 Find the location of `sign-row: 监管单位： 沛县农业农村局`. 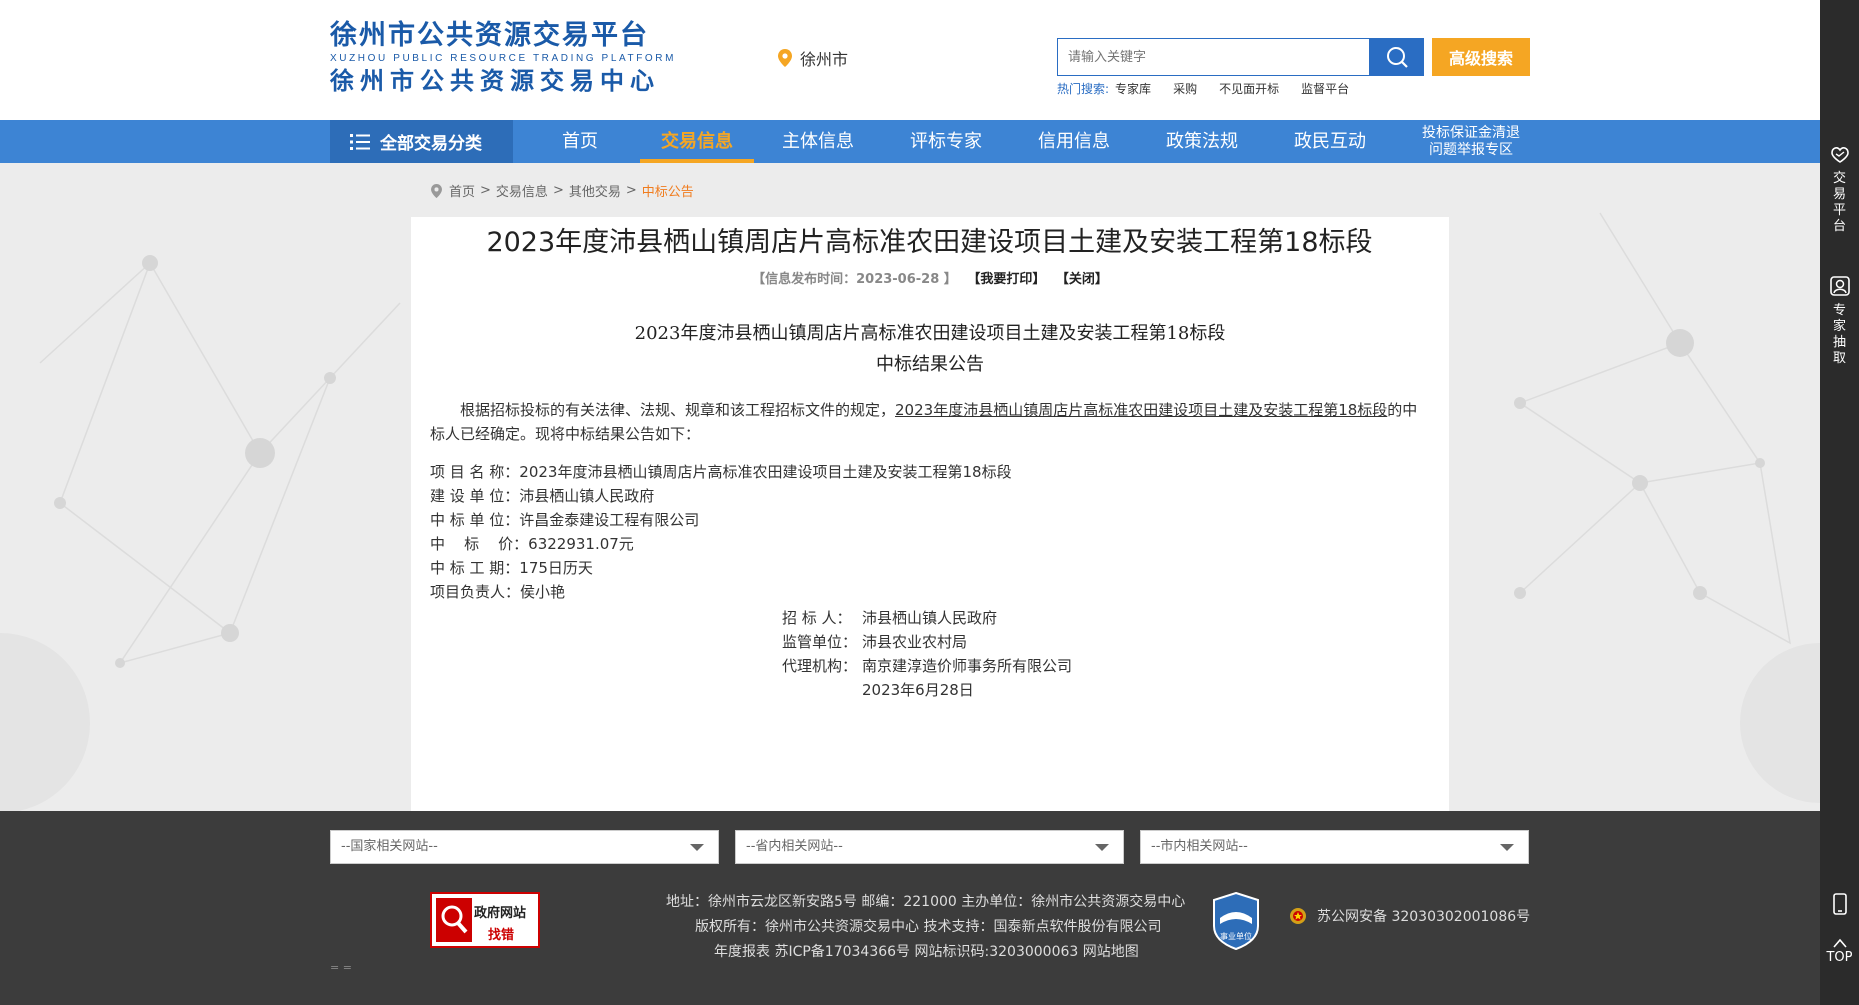

sign-row: 监管单位： 沛县农业农村局 is located at coordinates (927, 642).